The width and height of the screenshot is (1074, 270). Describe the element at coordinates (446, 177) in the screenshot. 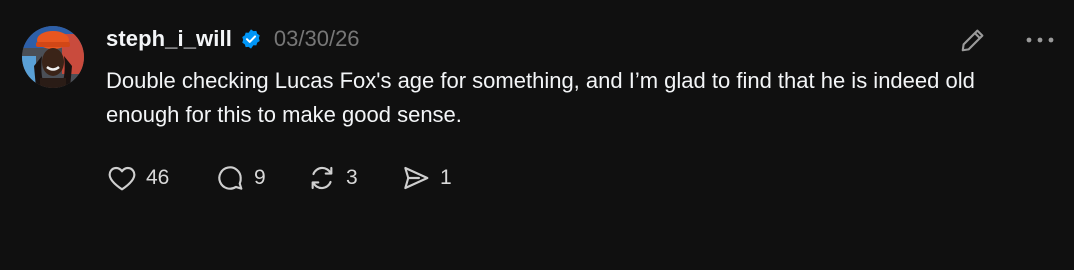

I see `share-count: 1` at that location.